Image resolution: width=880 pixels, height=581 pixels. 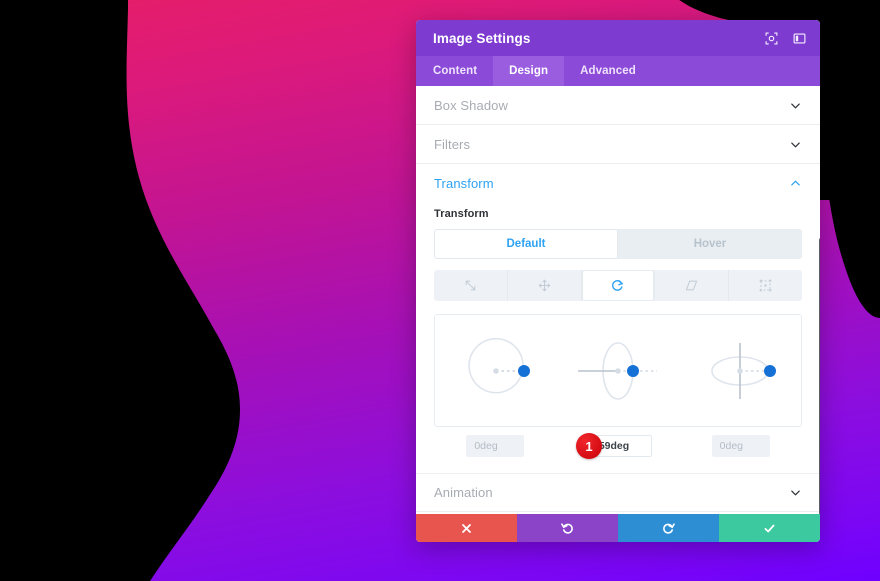 What do you see at coordinates (710, 244) in the screenshot?
I see `state-hover-button: Hover` at bounding box center [710, 244].